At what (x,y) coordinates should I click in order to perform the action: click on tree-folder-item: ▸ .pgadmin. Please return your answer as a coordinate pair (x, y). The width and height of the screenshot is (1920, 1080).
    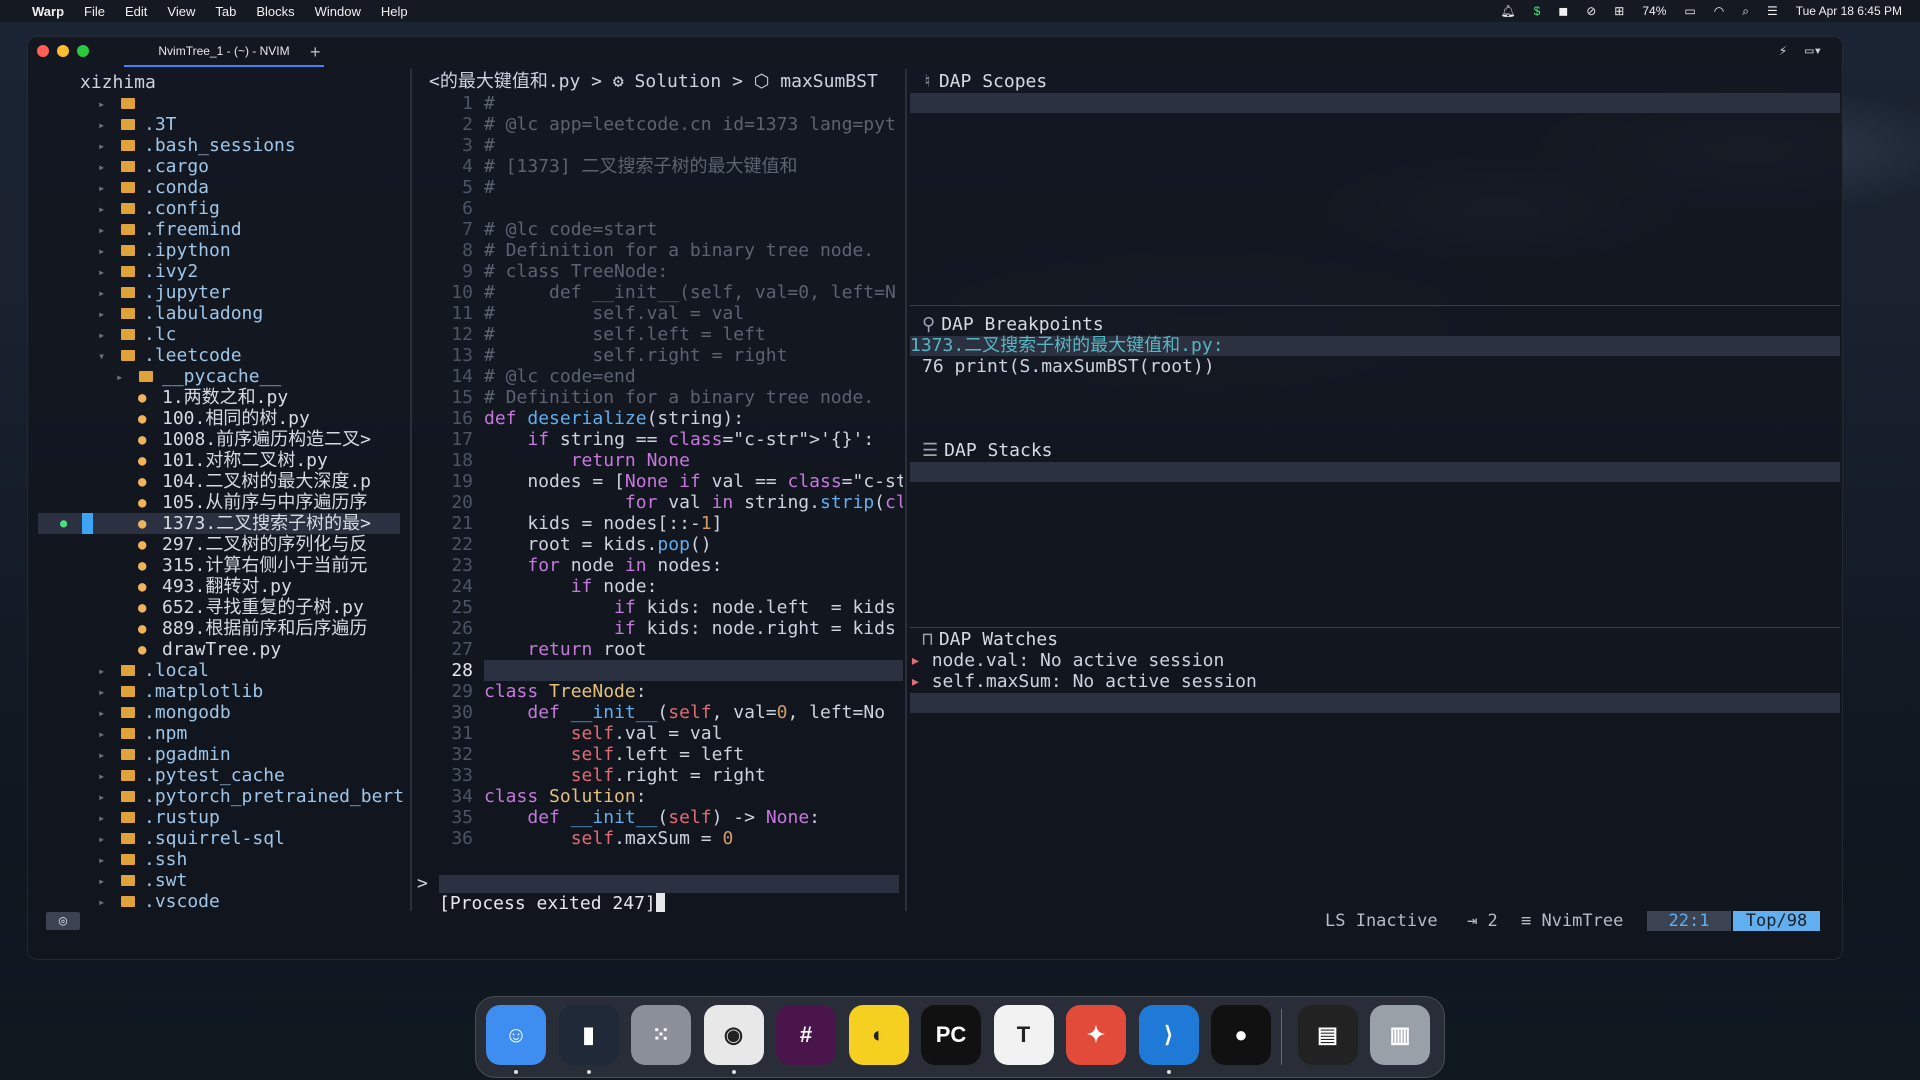
    Looking at the image, I should click on (219, 754).